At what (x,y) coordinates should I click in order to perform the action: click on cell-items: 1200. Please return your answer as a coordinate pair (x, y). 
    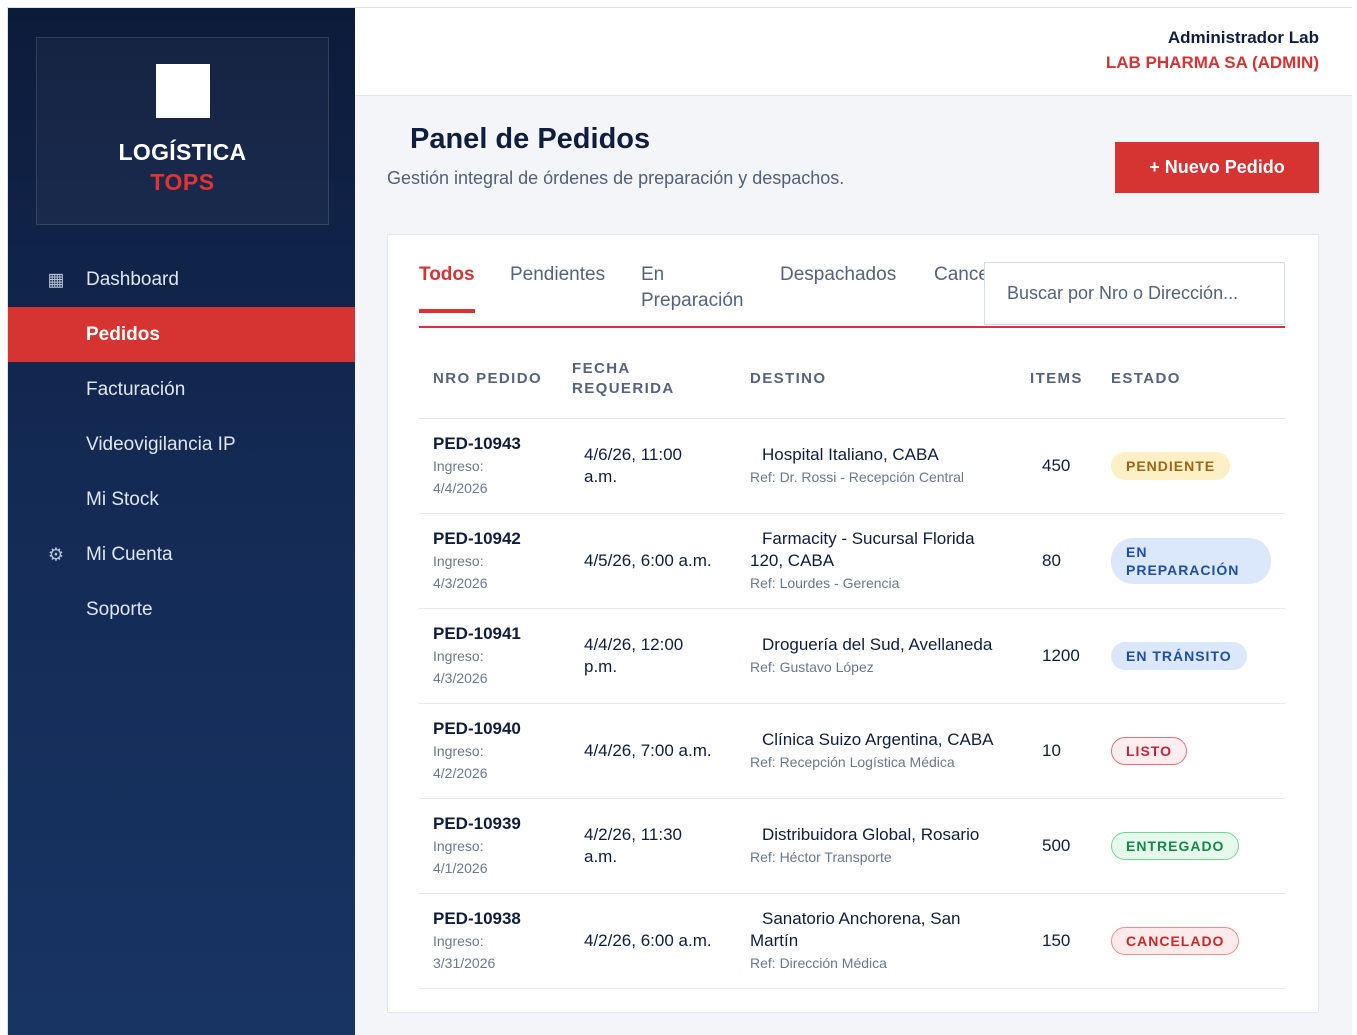
    Looking at the image, I should click on (1056, 656).